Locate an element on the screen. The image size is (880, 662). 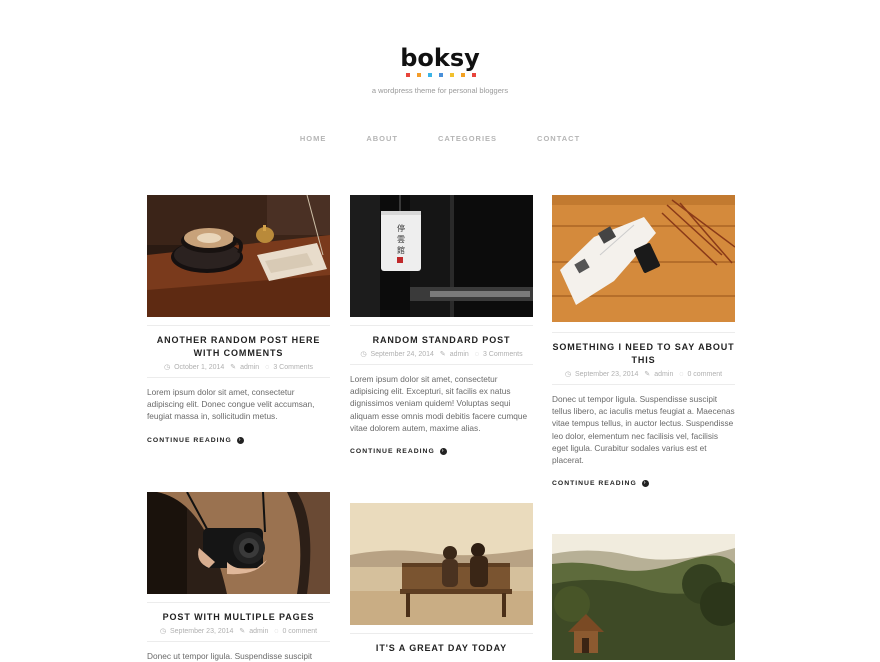
post-title: ANOTHER RANDOM POST HERE WITH COMMENTS is located at coordinates (238, 347).